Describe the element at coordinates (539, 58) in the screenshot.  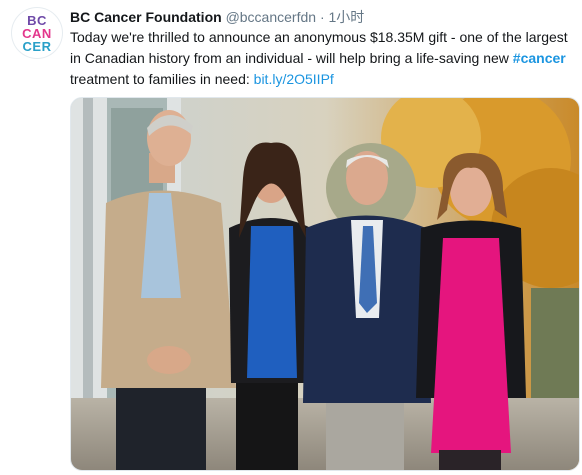
I see `hashtag-link: #cancer` at that location.